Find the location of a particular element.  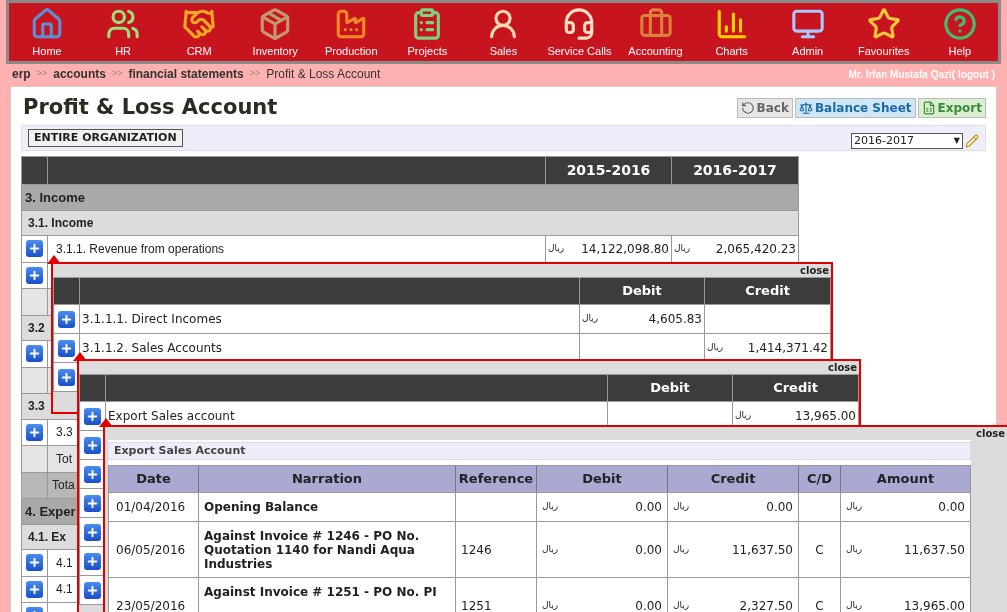

type-cell-text: C is located at coordinates (819, 604).